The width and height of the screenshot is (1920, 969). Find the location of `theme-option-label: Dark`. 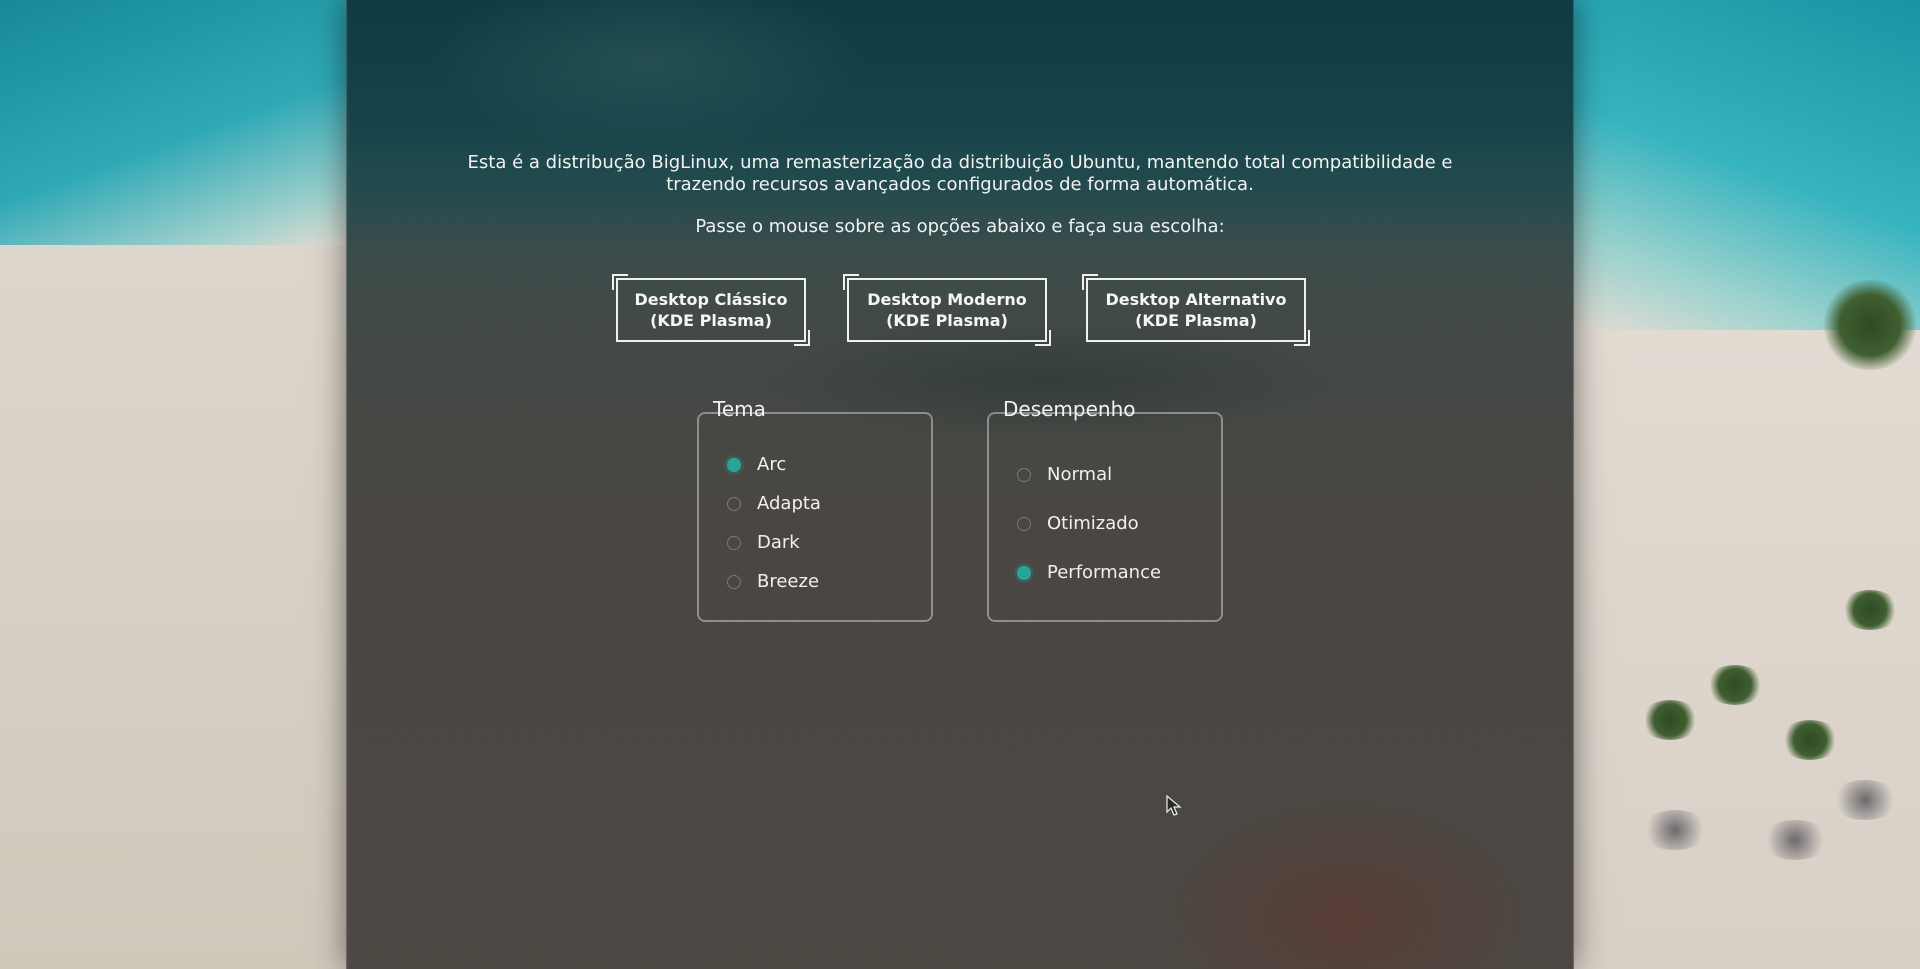

theme-option-label: Dark is located at coordinates (778, 542).